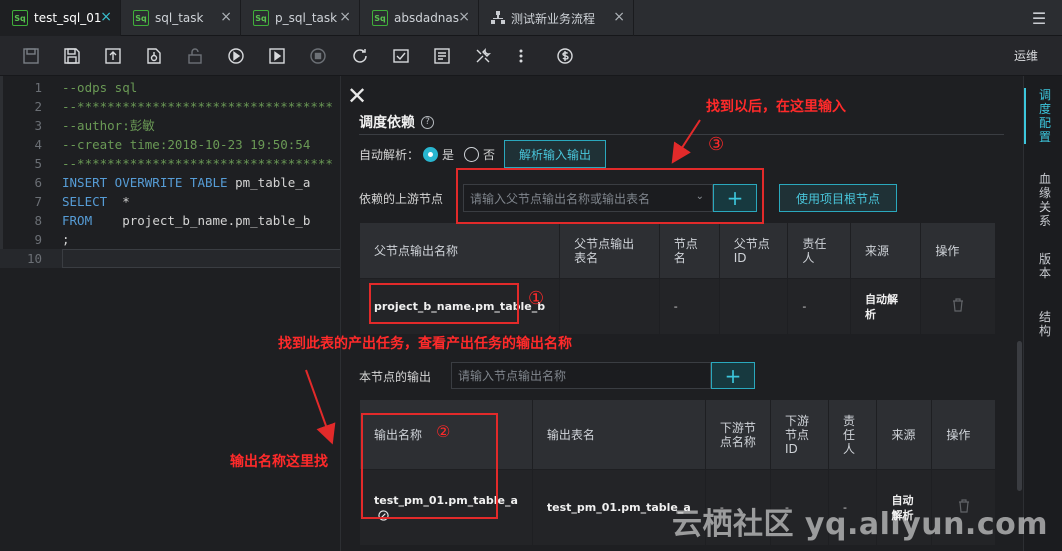 The width and height of the screenshot is (1062, 551). What do you see at coordinates (427, 122) in the screenshot?
I see `help-icon: ?` at bounding box center [427, 122].